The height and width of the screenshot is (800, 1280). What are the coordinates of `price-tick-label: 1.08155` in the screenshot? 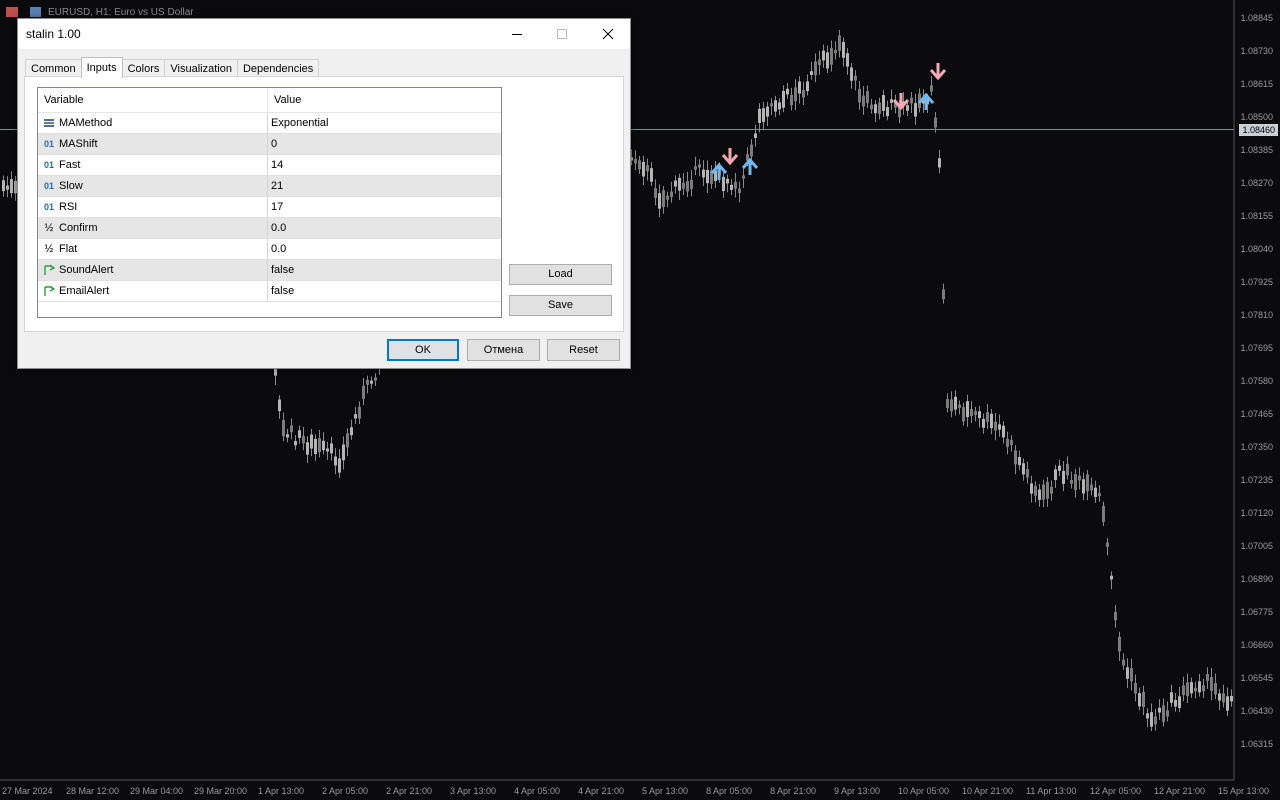 It's located at (1256, 216).